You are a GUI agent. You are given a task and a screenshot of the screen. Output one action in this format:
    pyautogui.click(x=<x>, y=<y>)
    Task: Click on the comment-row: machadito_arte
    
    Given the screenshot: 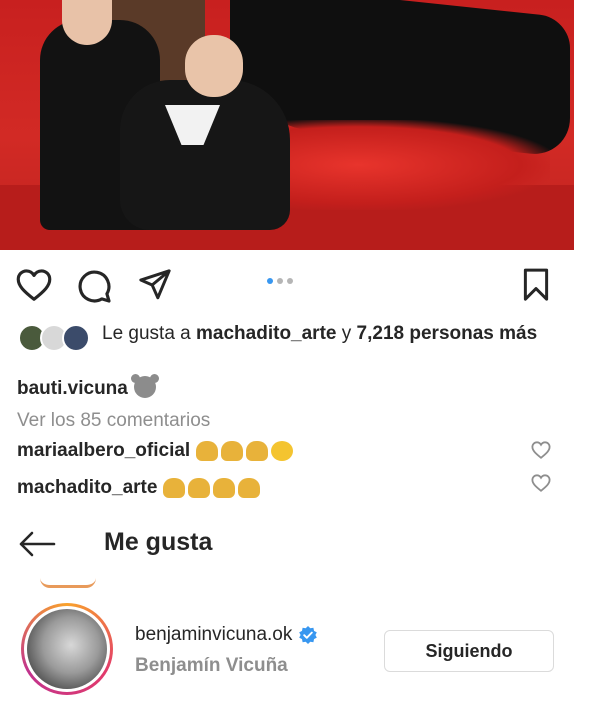 What is the action you would take?
    pyautogui.click(x=139, y=488)
    